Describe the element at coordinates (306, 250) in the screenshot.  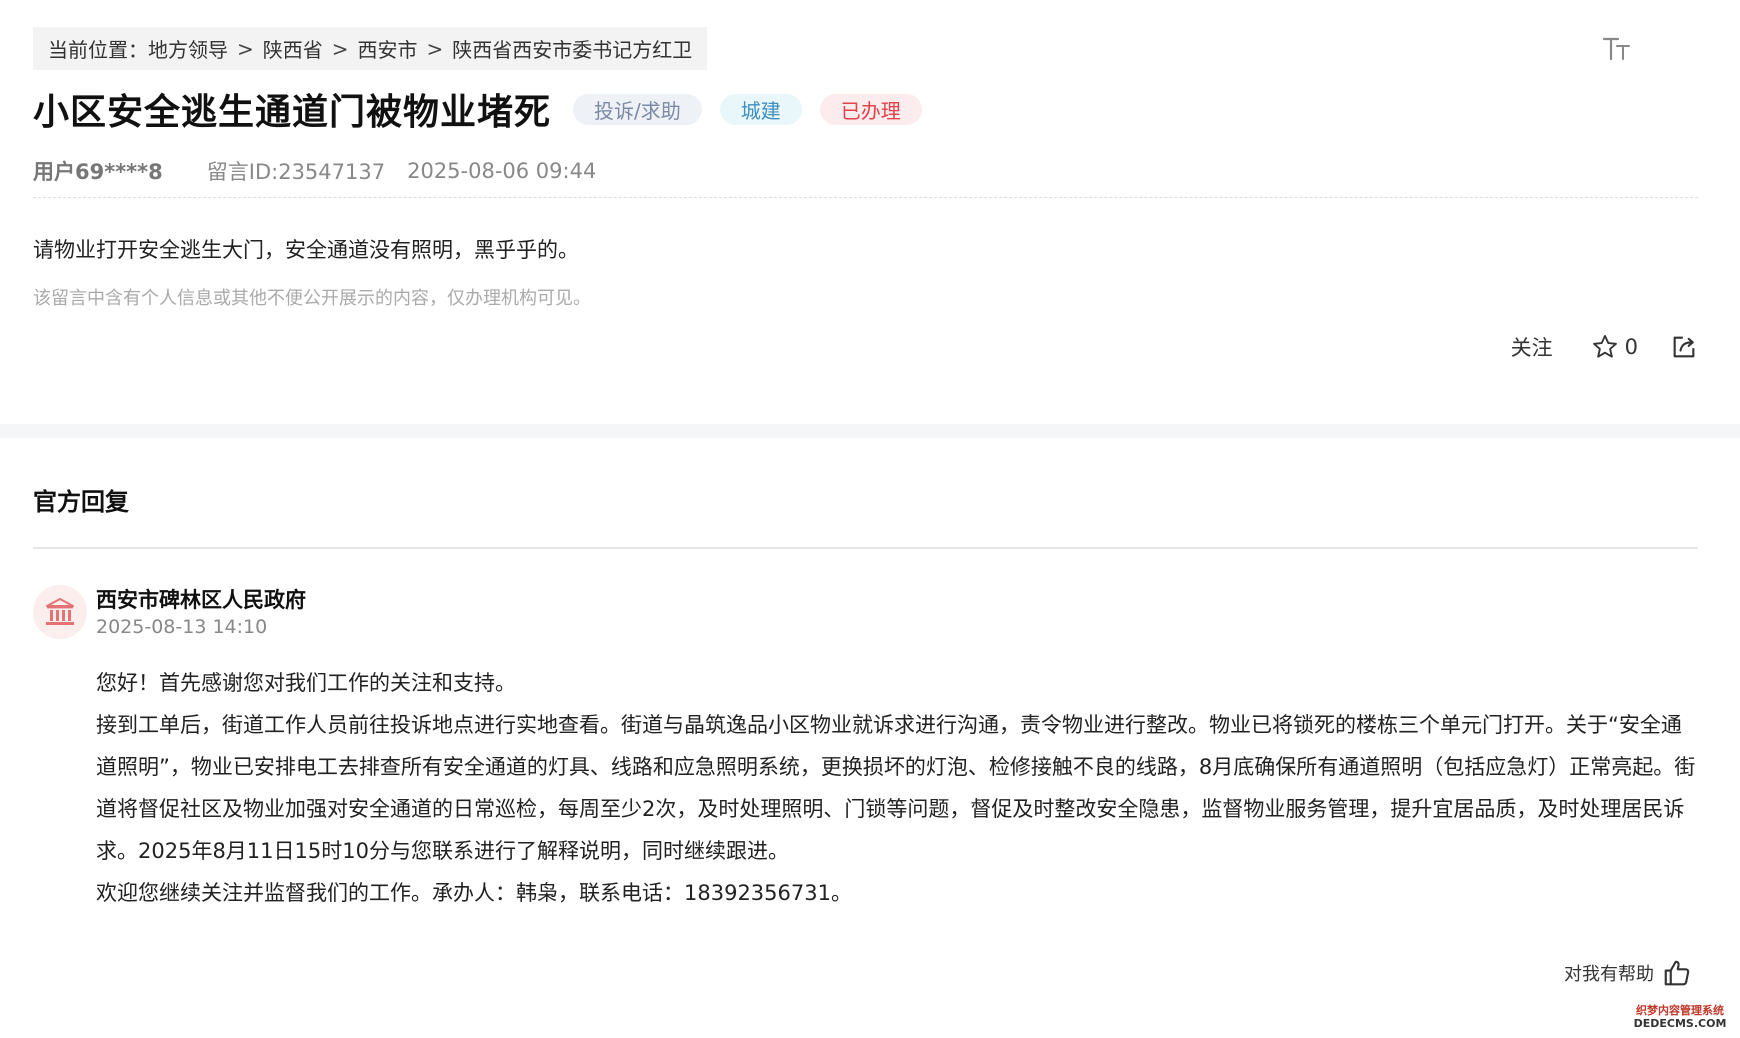
I see `message-content: 请物业打开安全逃生大门，安全通道没有照明，黑乎乎的。` at that location.